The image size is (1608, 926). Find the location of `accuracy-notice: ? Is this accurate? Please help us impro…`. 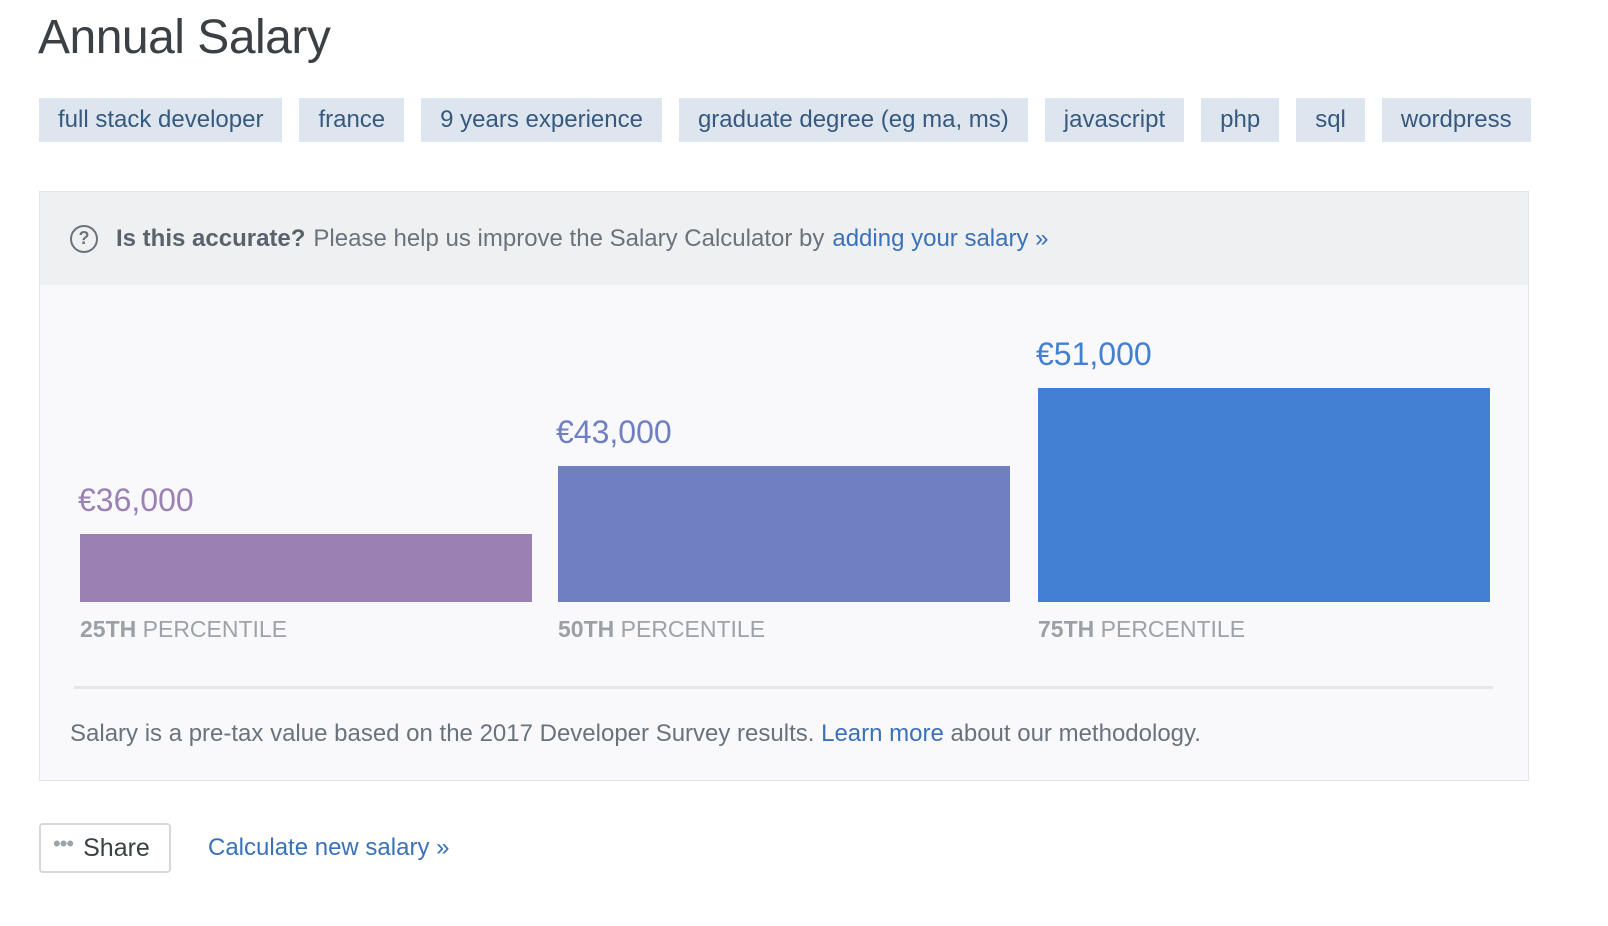

accuracy-notice: ? Is this accurate? Please help us impro… is located at coordinates (784, 238).